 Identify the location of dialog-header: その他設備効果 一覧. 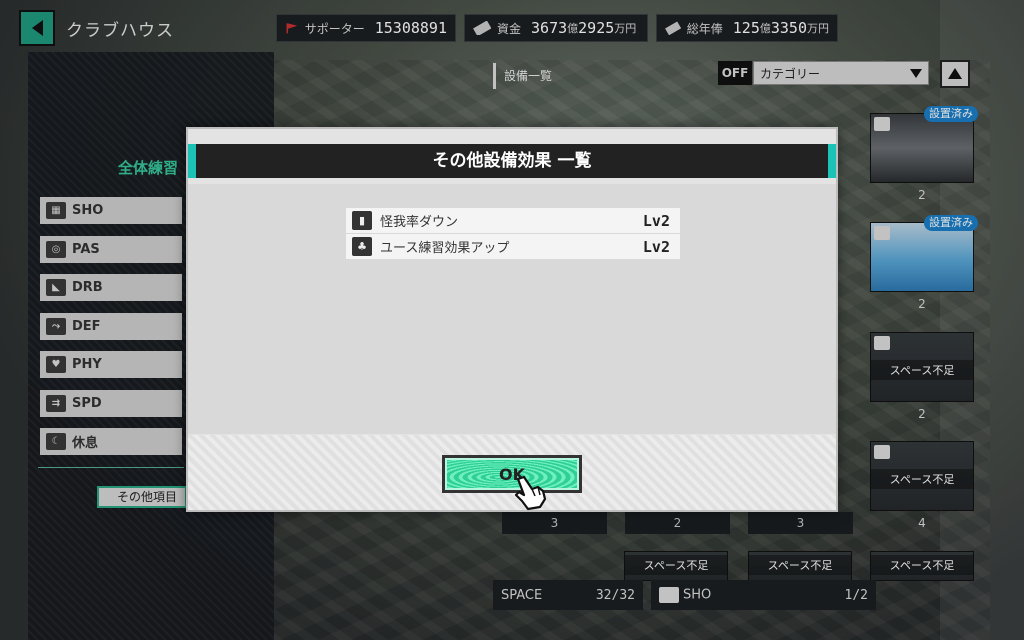
(512, 161).